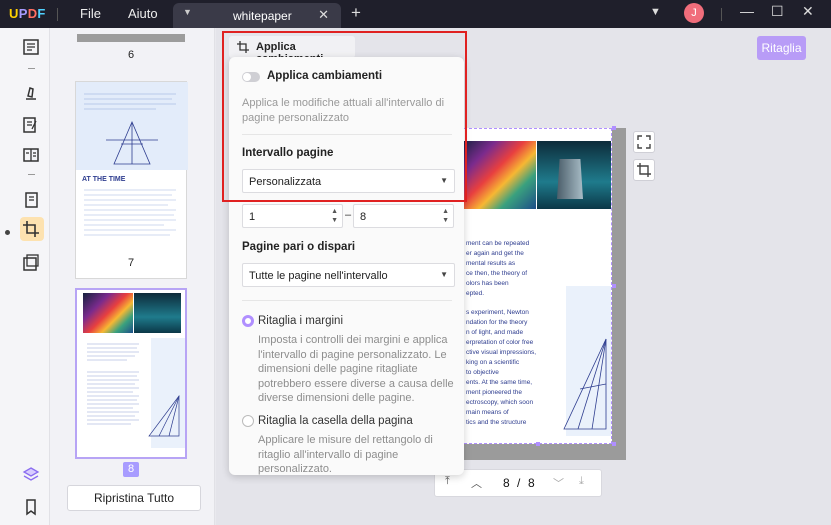 This screenshot has width=831, height=525. Describe the element at coordinates (781, 48) in the screenshot. I see `crop-button: Ritaglia` at that location.